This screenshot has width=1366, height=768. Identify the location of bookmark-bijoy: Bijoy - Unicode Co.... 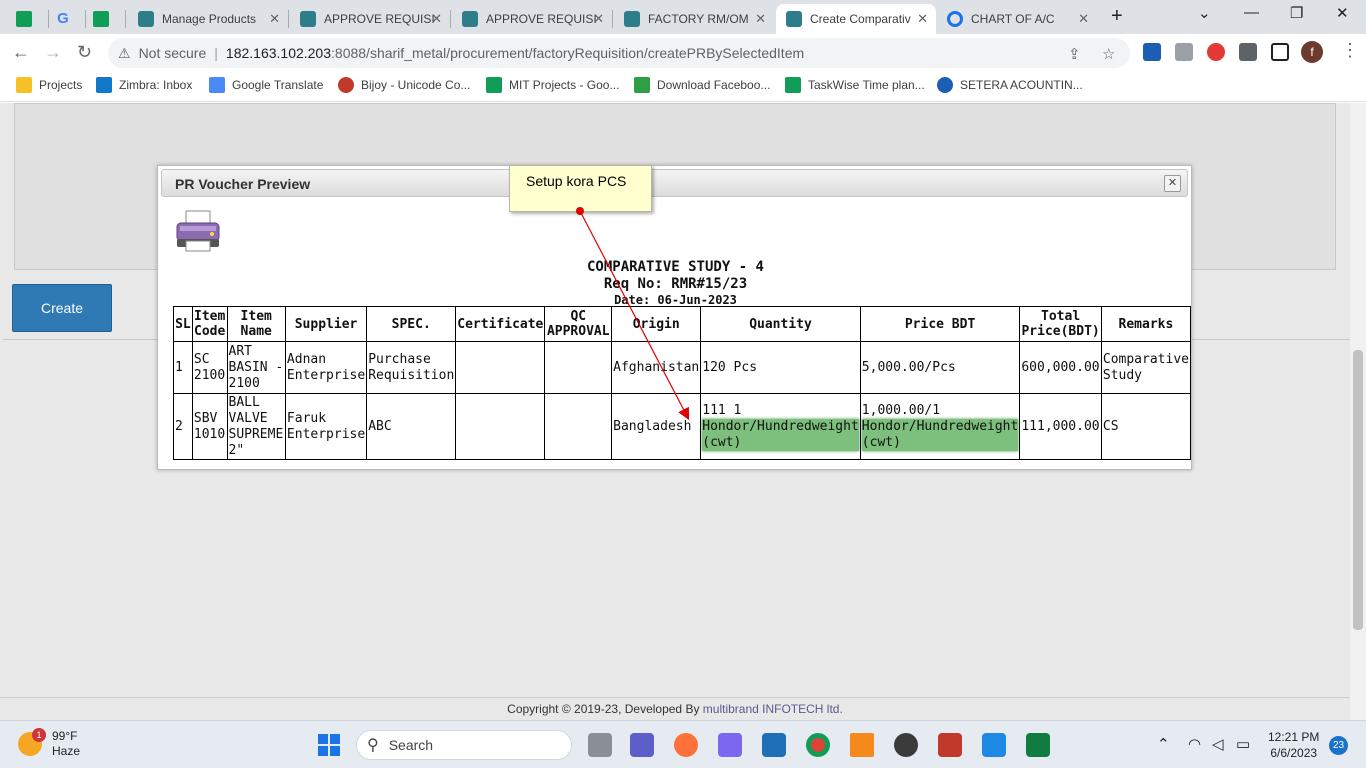
(404, 85).